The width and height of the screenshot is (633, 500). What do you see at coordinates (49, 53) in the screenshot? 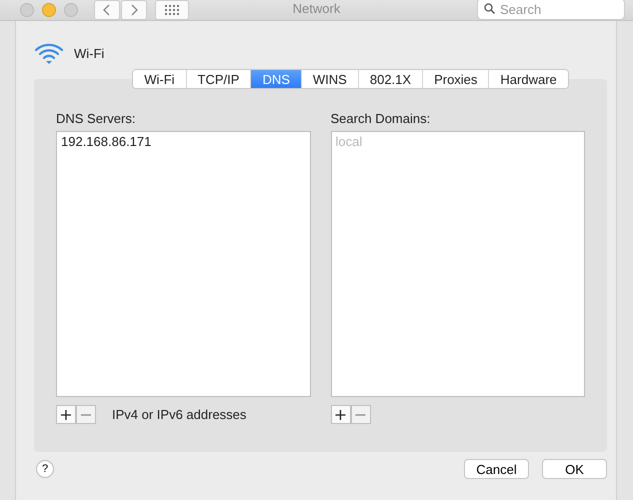
I see `wifi-icon` at bounding box center [49, 53].